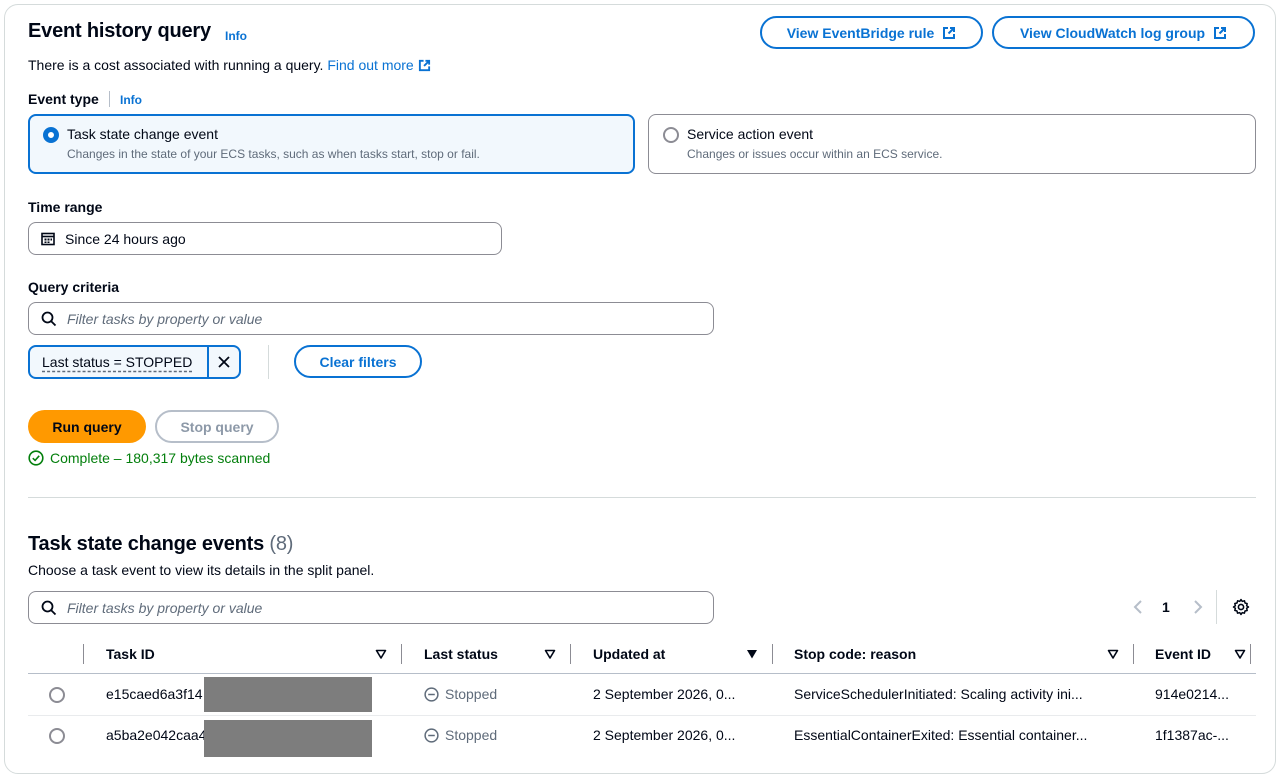 The height and width of the screenshot is (774, 1280). I want to click on clear-filters-button: Clear filters, so click(358, 361).